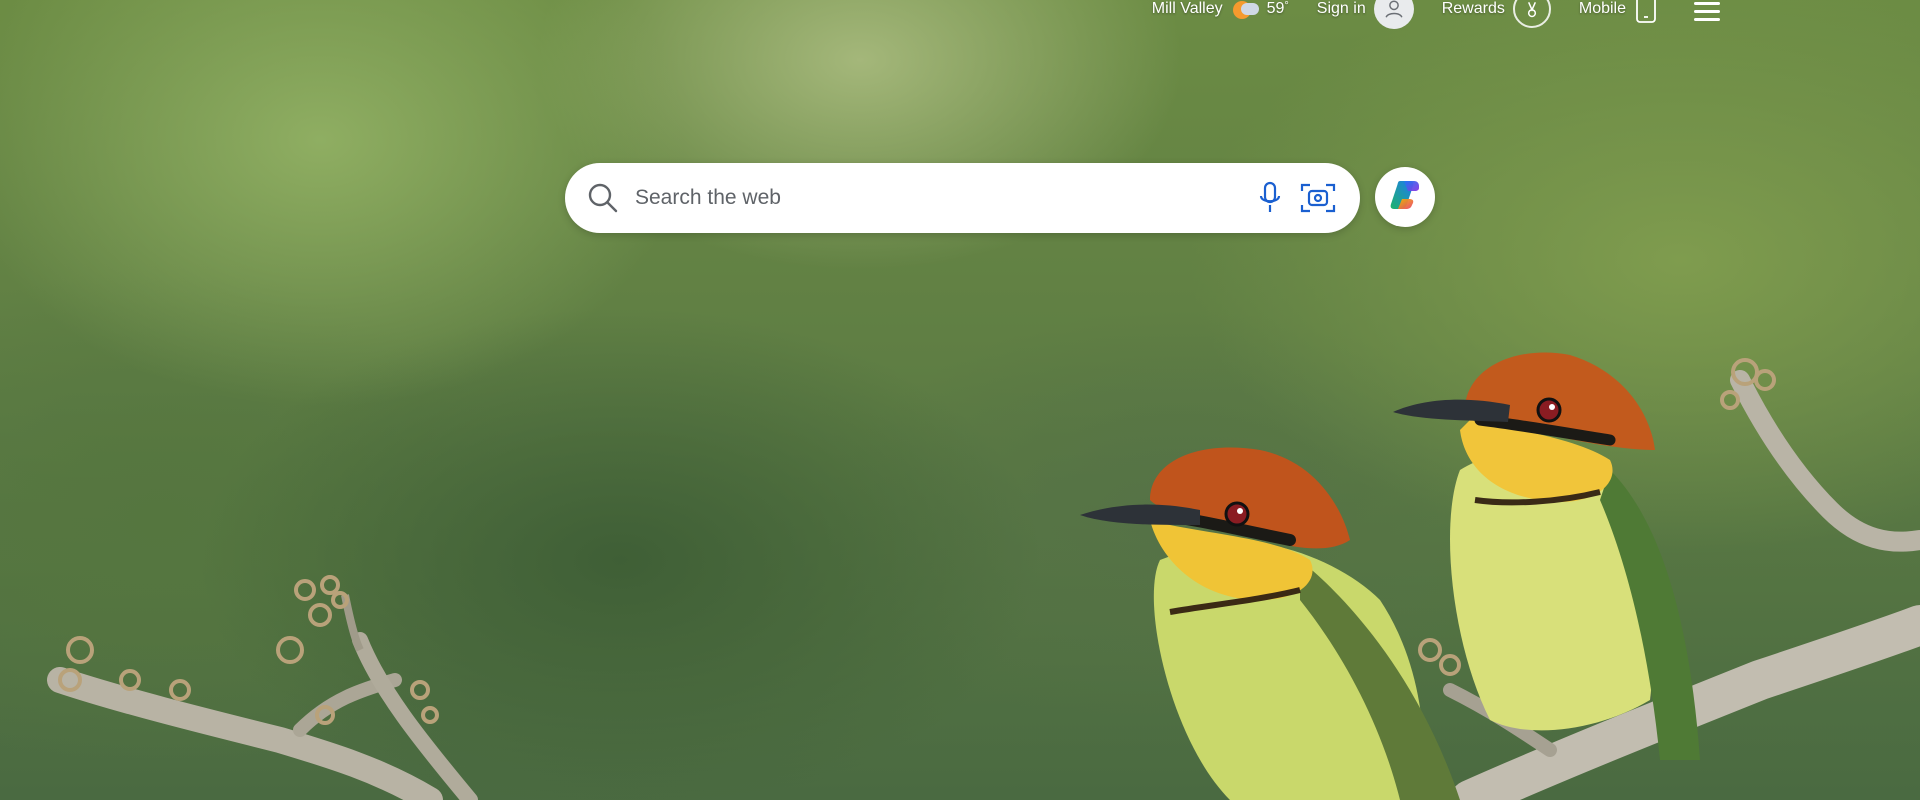 This screenshot has width=1920, height=800. What do you see at coordinates (603, 198) in the screenshot?
I see `search-icon` at bounding box center [603, 198].